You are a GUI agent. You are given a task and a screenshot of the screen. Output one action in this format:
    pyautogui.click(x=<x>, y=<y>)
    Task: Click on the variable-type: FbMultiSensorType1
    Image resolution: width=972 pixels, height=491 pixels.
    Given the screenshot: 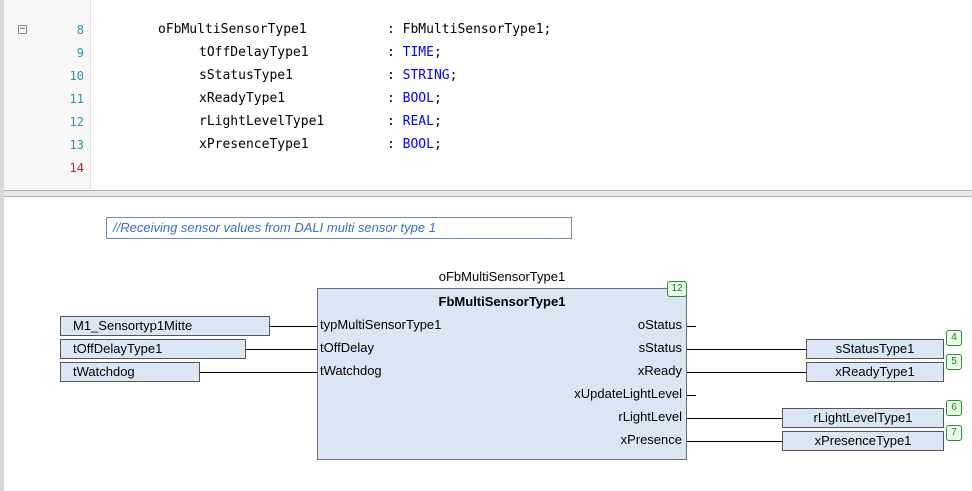 What is the action you would take?
    pyautogui.click(x=473, y=29)
    